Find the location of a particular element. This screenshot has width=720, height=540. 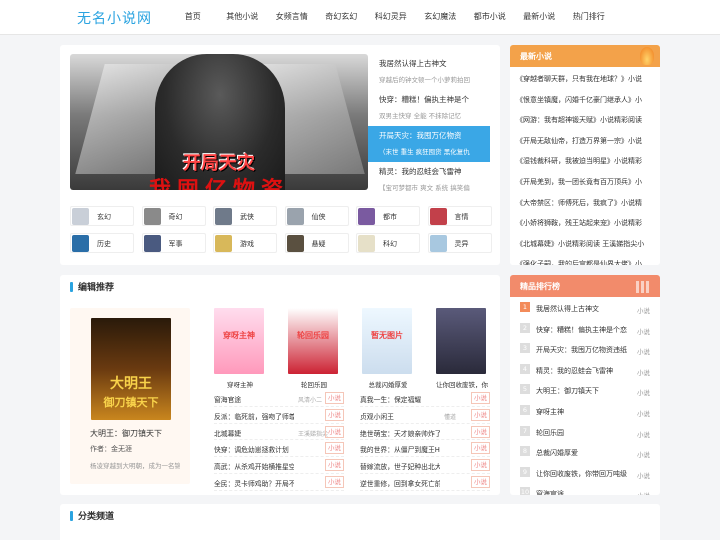

list-row: 我的世界：从僵尸到魔王HIM 小说 is located at coordinates (425, 449).